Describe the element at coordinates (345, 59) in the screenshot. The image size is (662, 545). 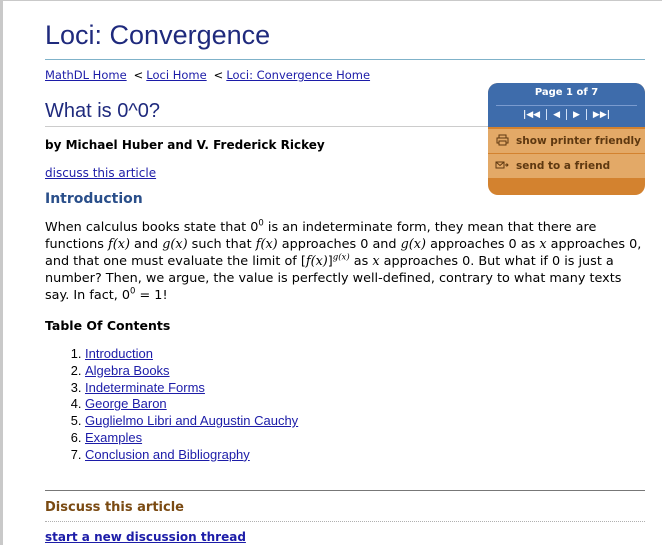
I see `title-divider` at that location.